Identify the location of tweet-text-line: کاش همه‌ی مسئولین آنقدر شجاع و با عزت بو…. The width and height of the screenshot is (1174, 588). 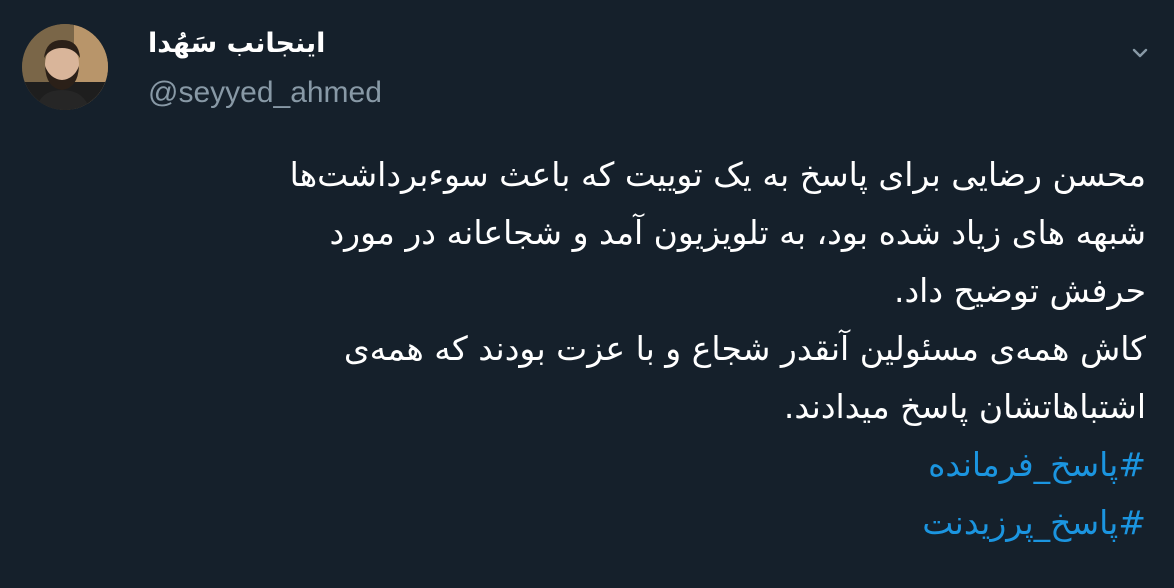
(744, 348).